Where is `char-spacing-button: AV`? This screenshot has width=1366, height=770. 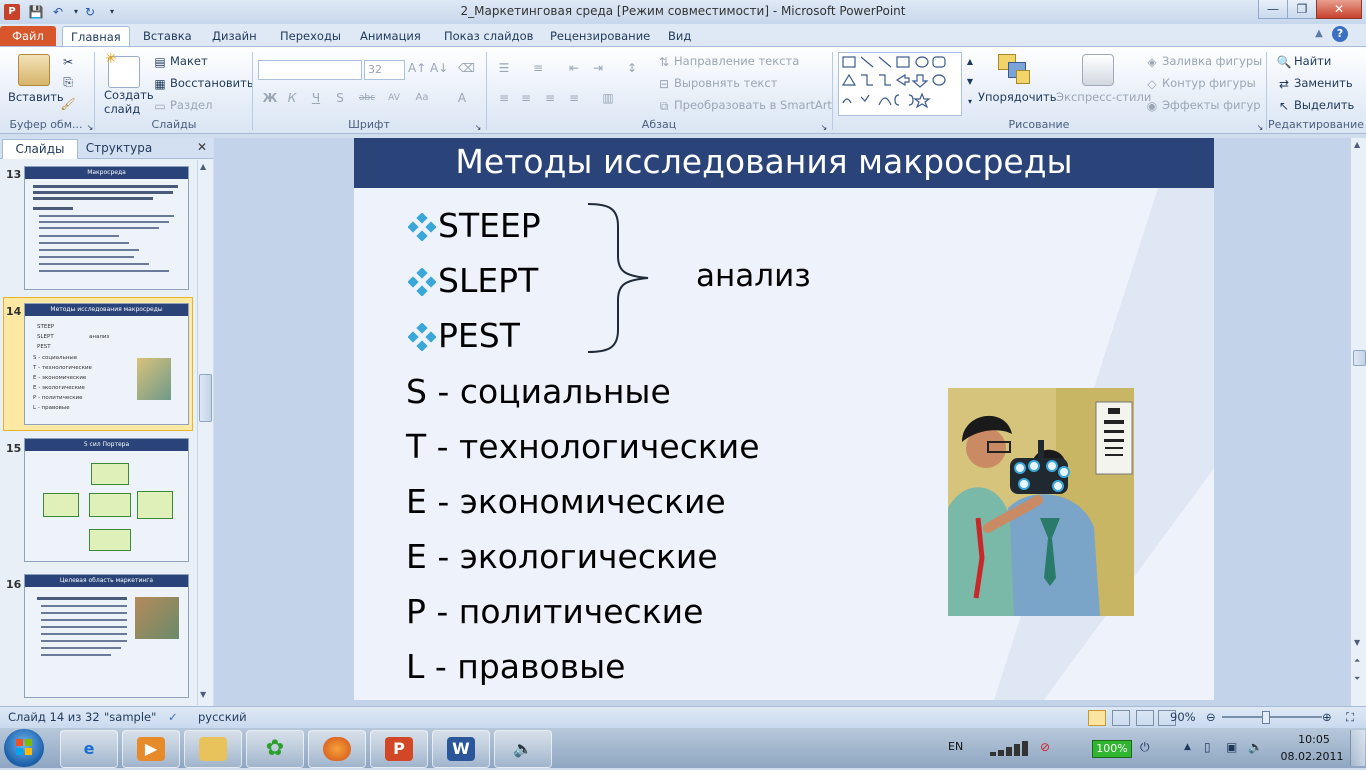
char-spacing-button: AV is located at coordinates (394, 98).